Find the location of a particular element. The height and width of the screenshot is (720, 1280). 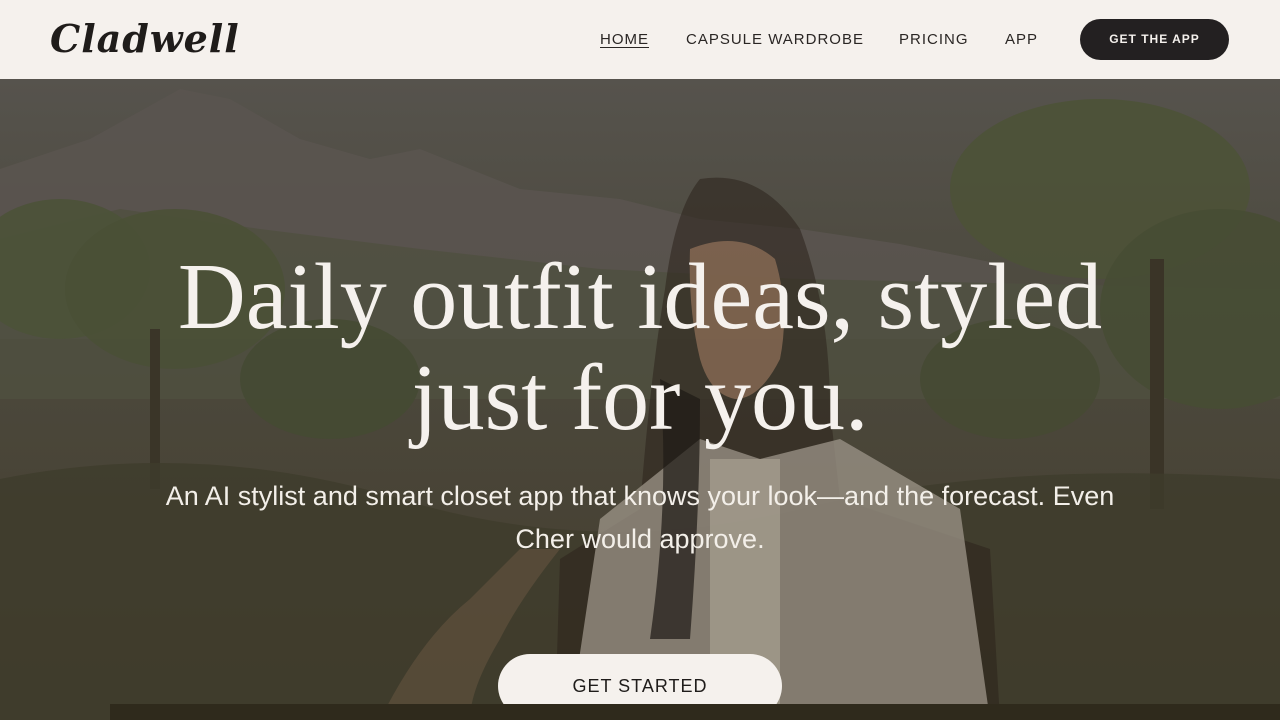

nav-capsule-wardrobe: CAPSULE WARDROBE is located at coordinates (775, 40).